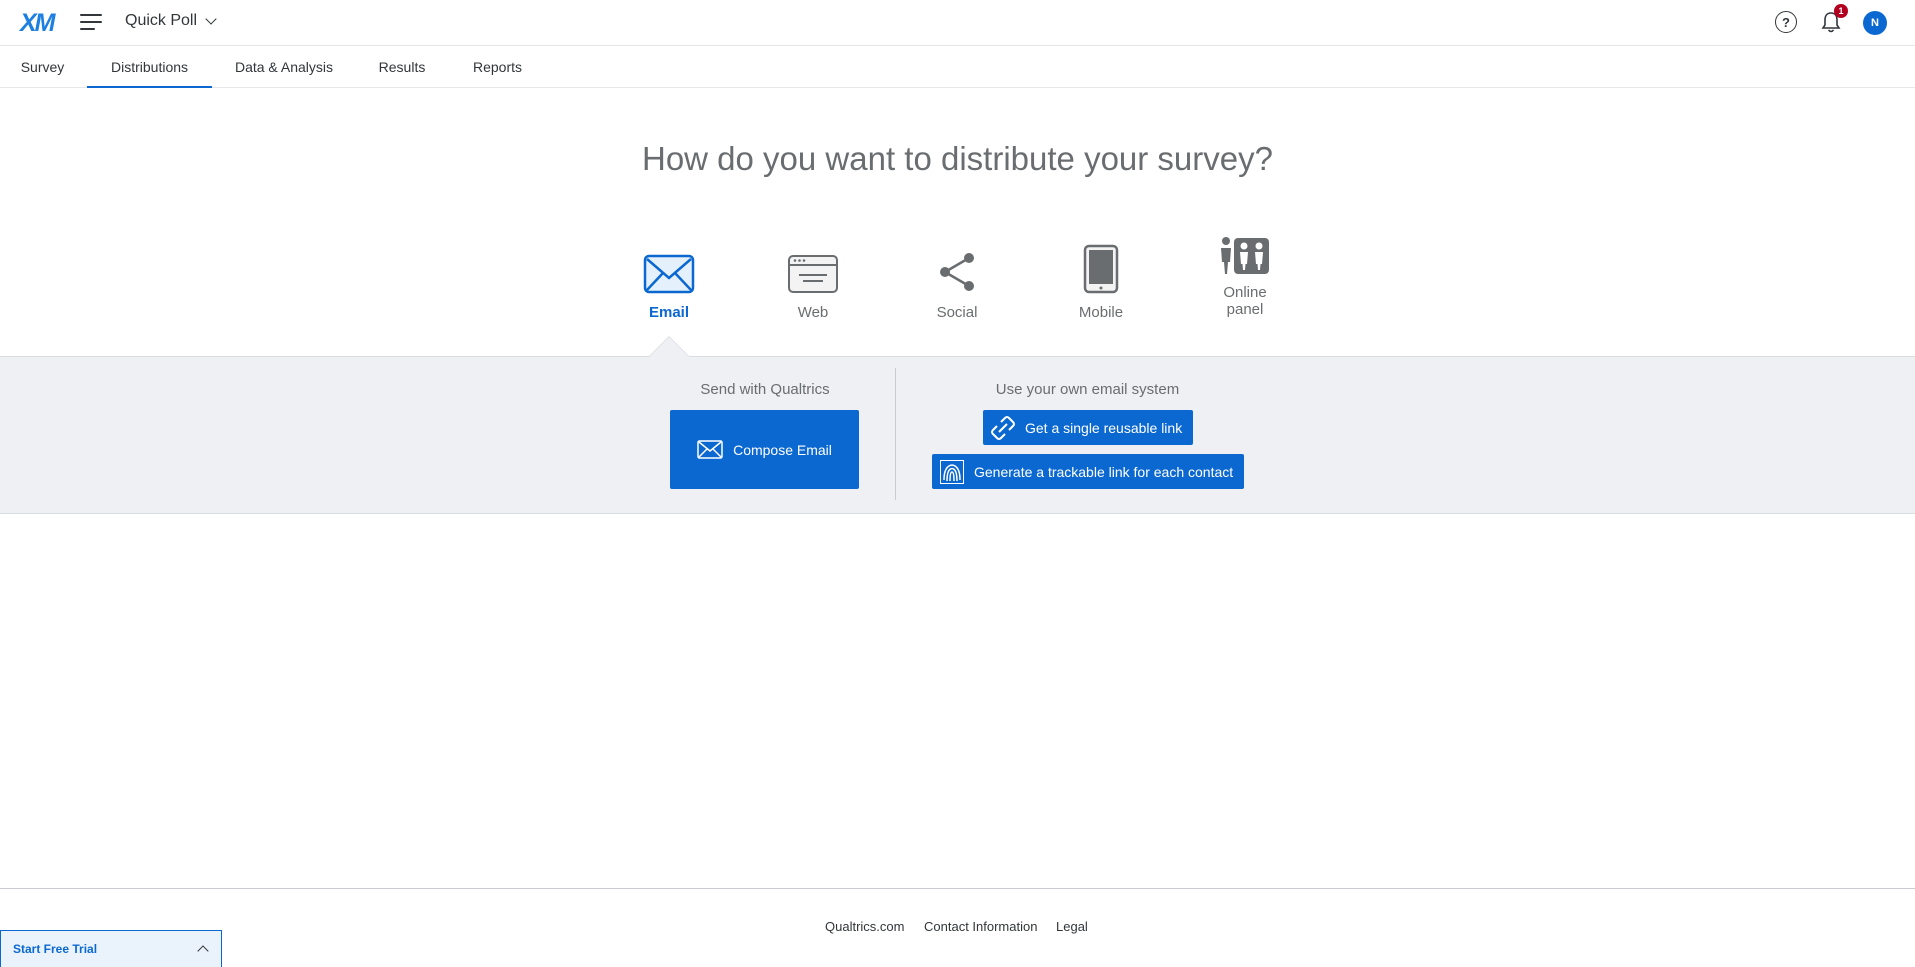  What do you see at coordinates (782, 449) in the screenshot?
I see `compose-email-label: Compose Email` at bounding box center [782, 449].